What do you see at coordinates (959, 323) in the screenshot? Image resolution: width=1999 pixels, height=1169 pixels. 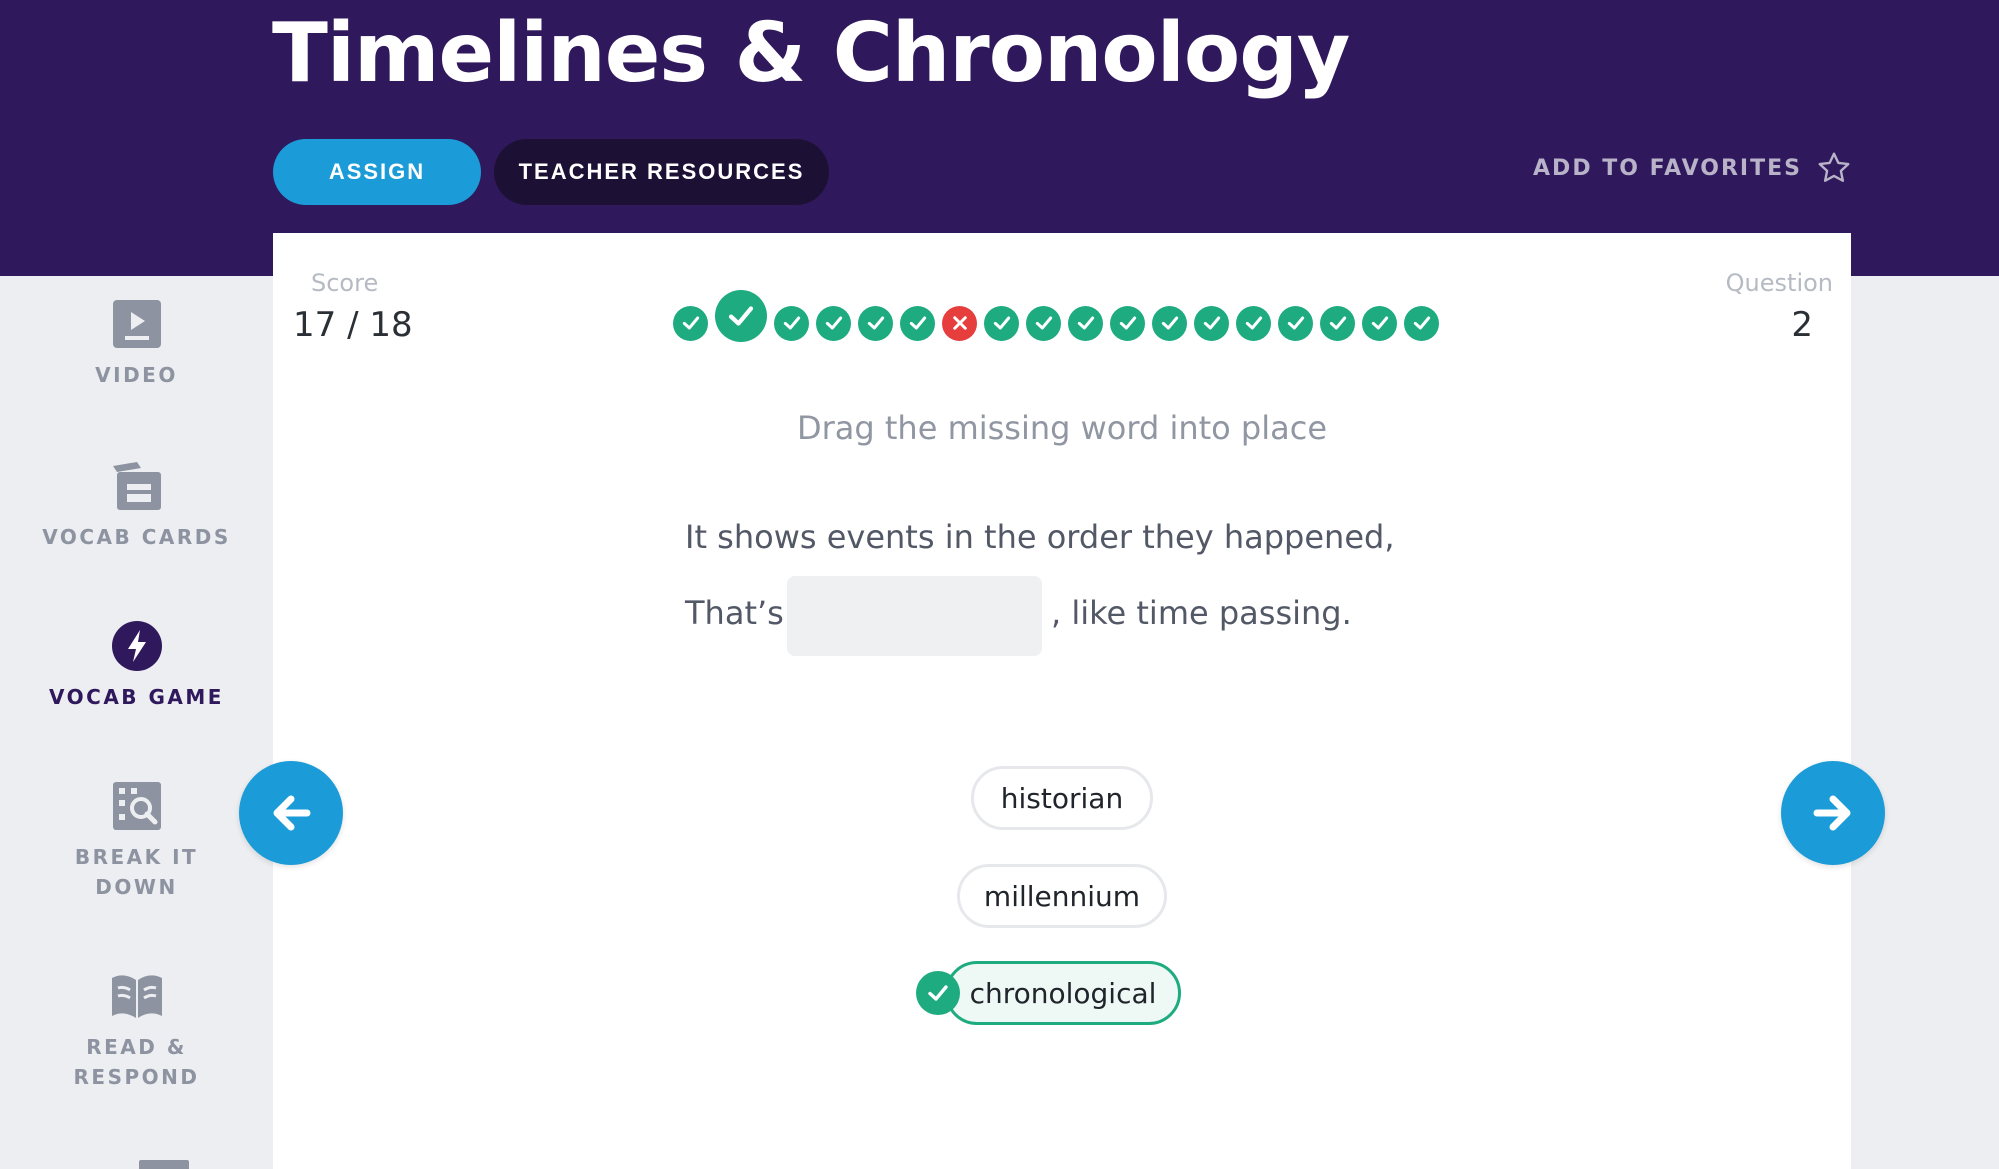 I see `progress-wrong-icon` at bounding box center [959, 323].